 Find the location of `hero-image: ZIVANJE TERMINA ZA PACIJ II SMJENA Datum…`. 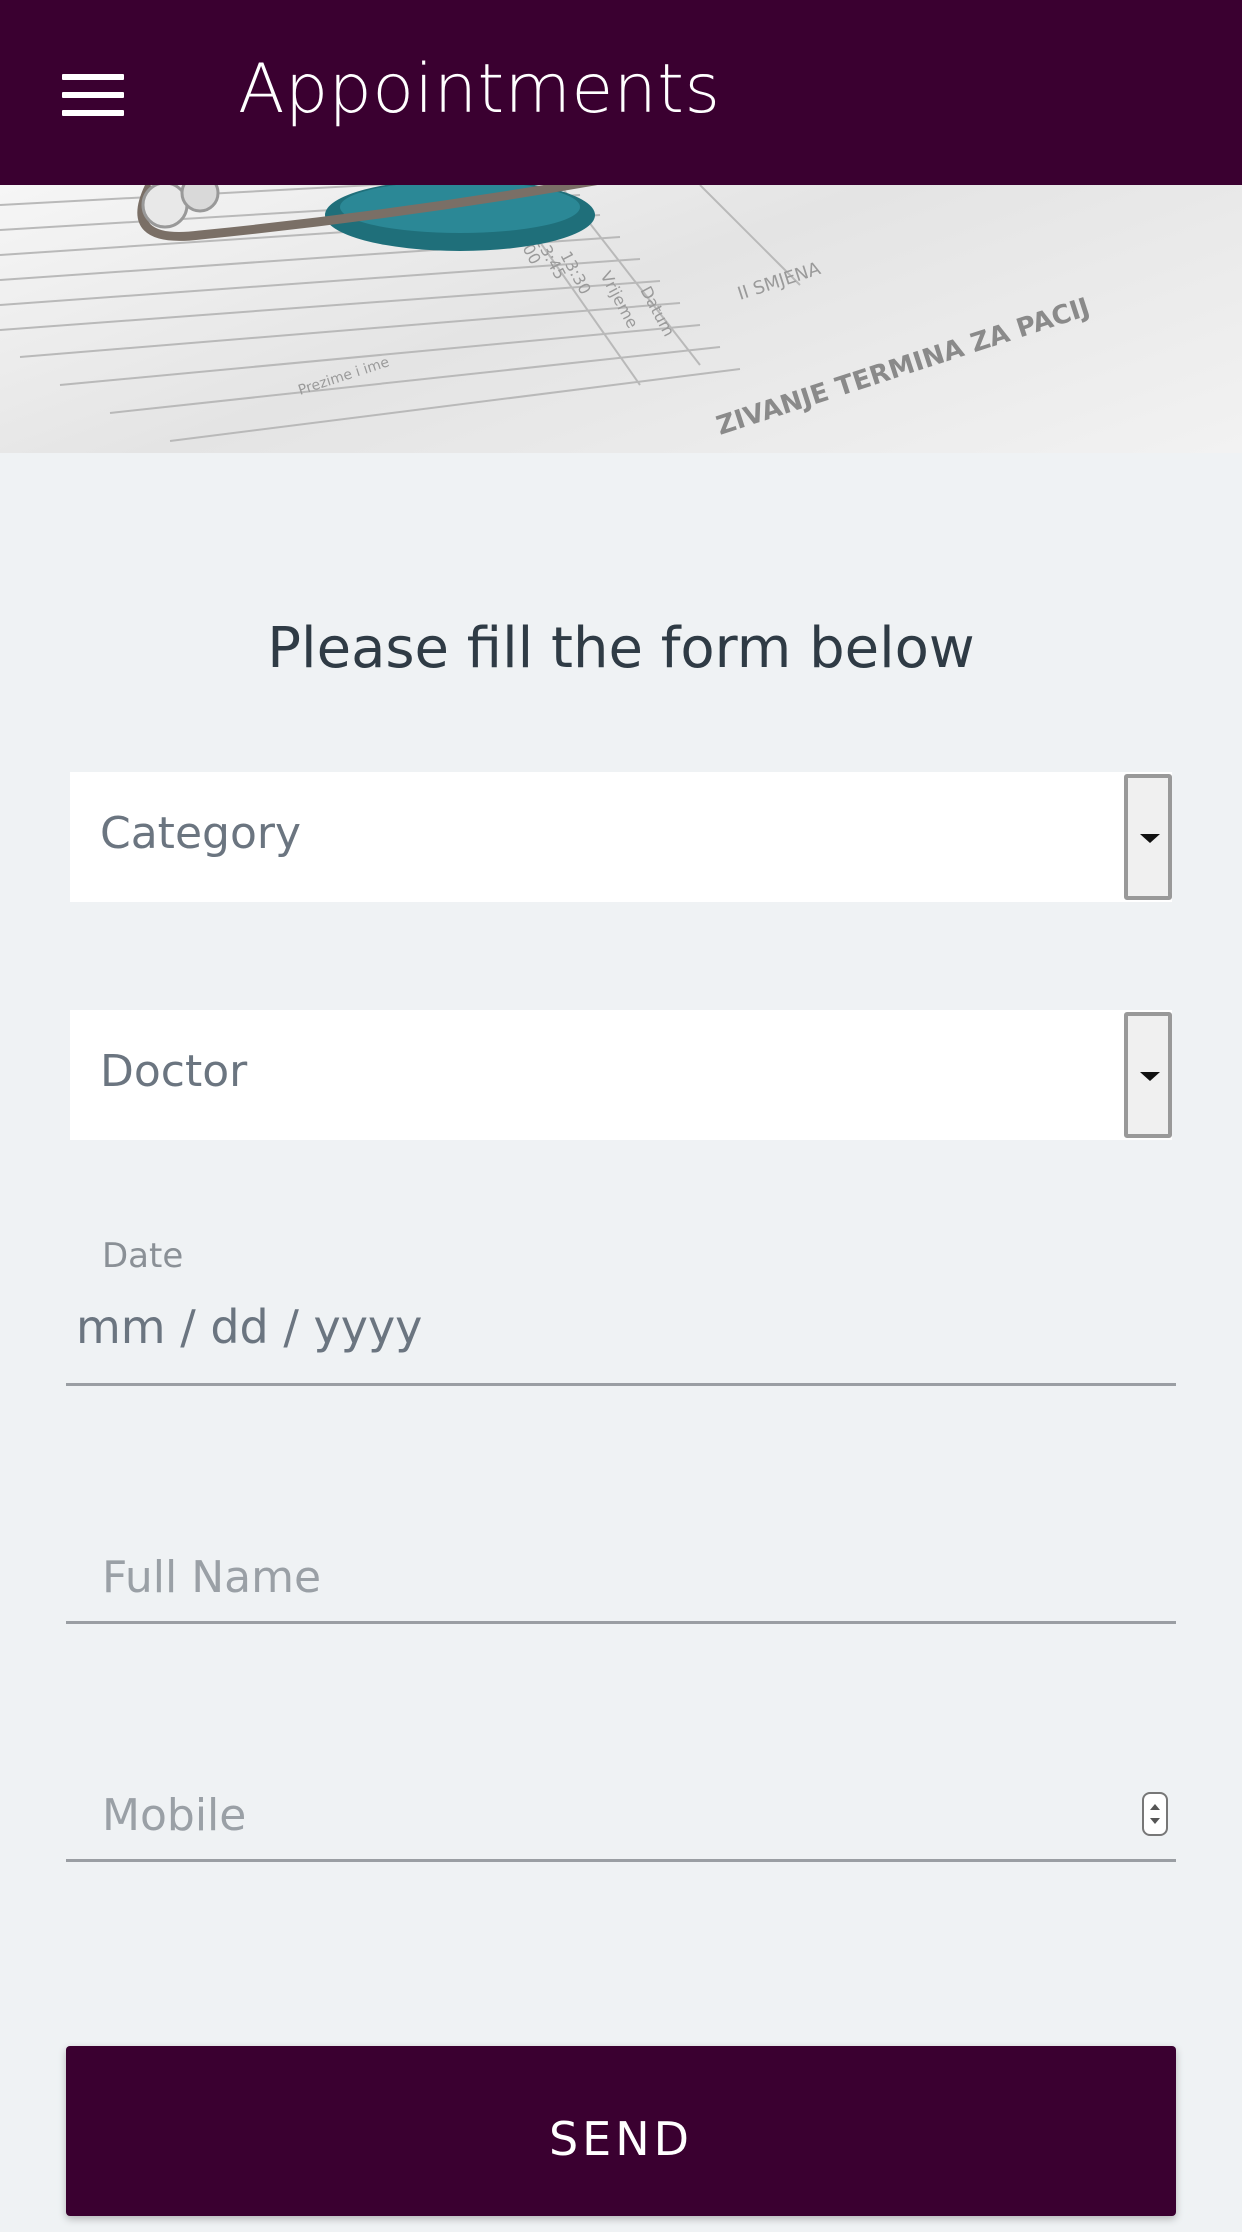

hero-image: ZIVANJE TERMINA ZA PACIJ II SMJENA Datum… is located at coordinates (621, 319).